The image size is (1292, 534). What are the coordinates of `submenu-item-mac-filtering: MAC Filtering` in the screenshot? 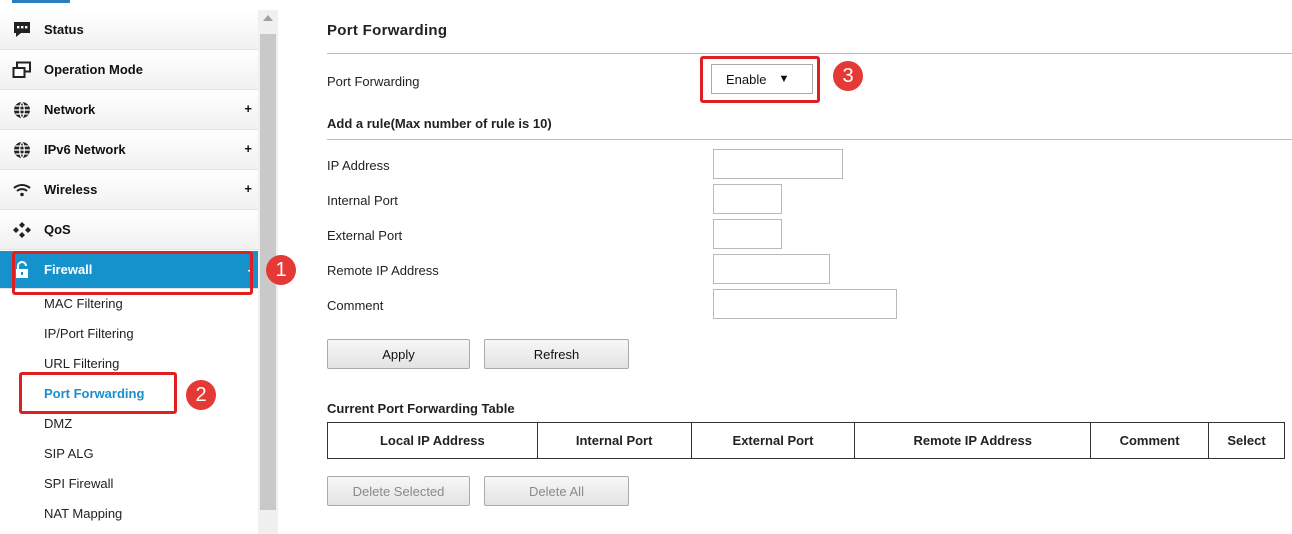 It's located at (129, 304).